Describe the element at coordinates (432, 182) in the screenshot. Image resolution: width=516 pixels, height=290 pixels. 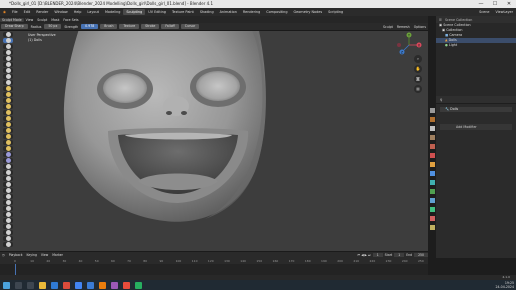
I see `particles-tab-icon` at that location.